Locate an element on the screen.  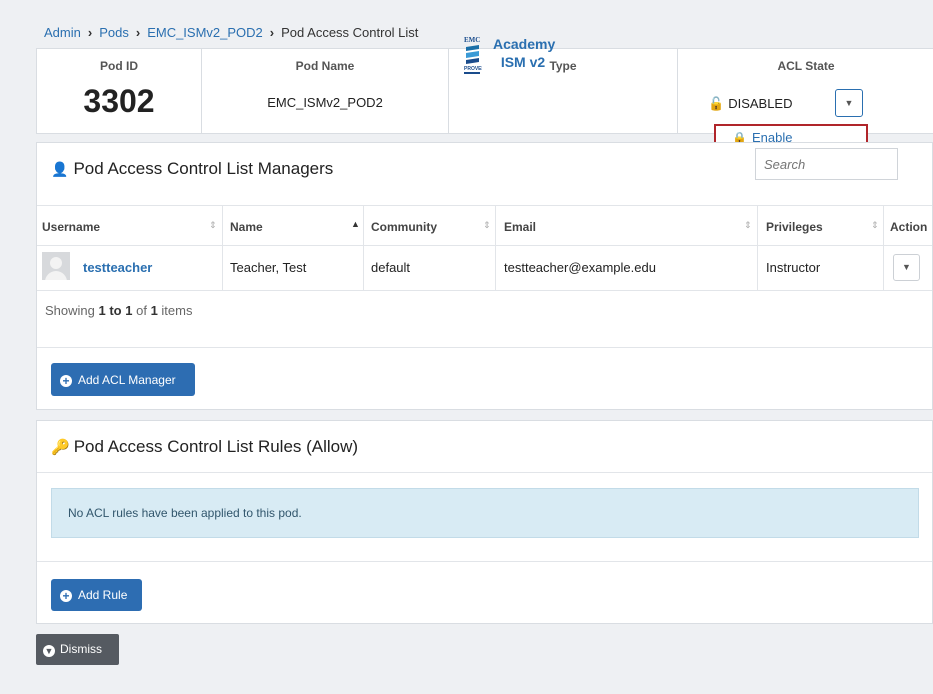
add-rule-button: + Add Rule is located at coordinates (96, 595).